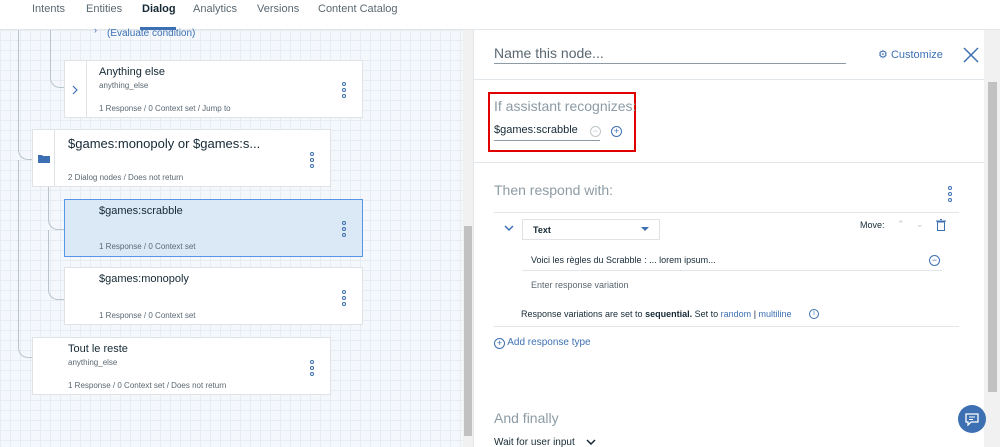 This screenshot has width=1000, height=447. What do you see at coordinates (934, 260) in the screenshot?
I see `remove-variation-icon: −` at bounding box center [934, 260].